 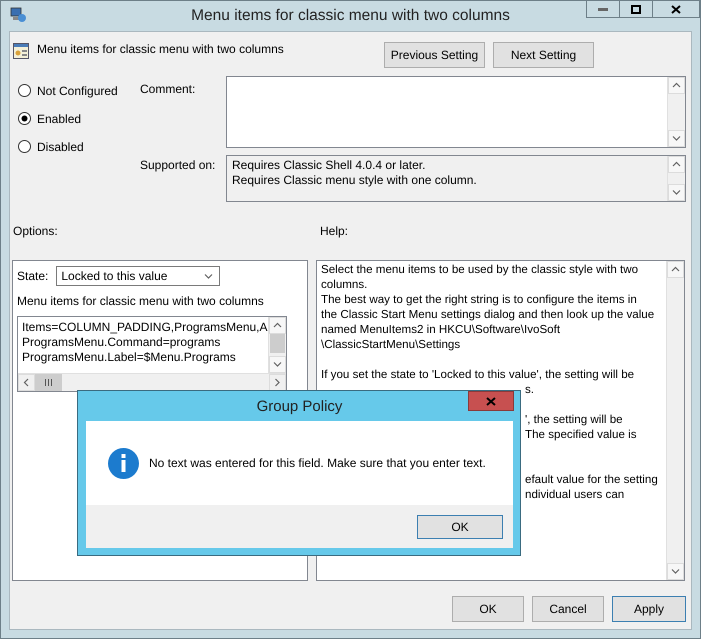 I want to click on field-text-line: ProgramsMenu.Label=$Menu.Programs, so click(x=129, y=357).